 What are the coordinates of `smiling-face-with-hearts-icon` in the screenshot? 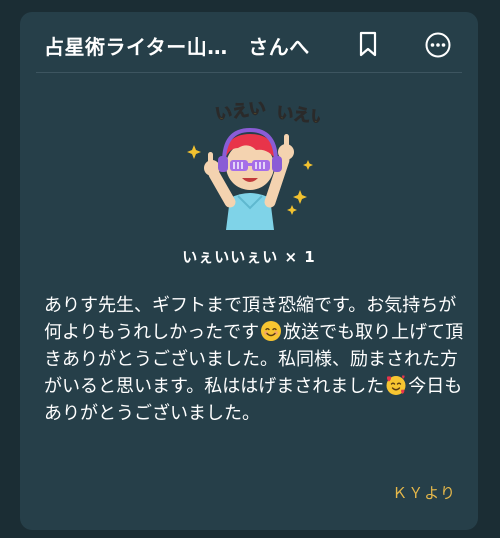 It's located at (396, 385).